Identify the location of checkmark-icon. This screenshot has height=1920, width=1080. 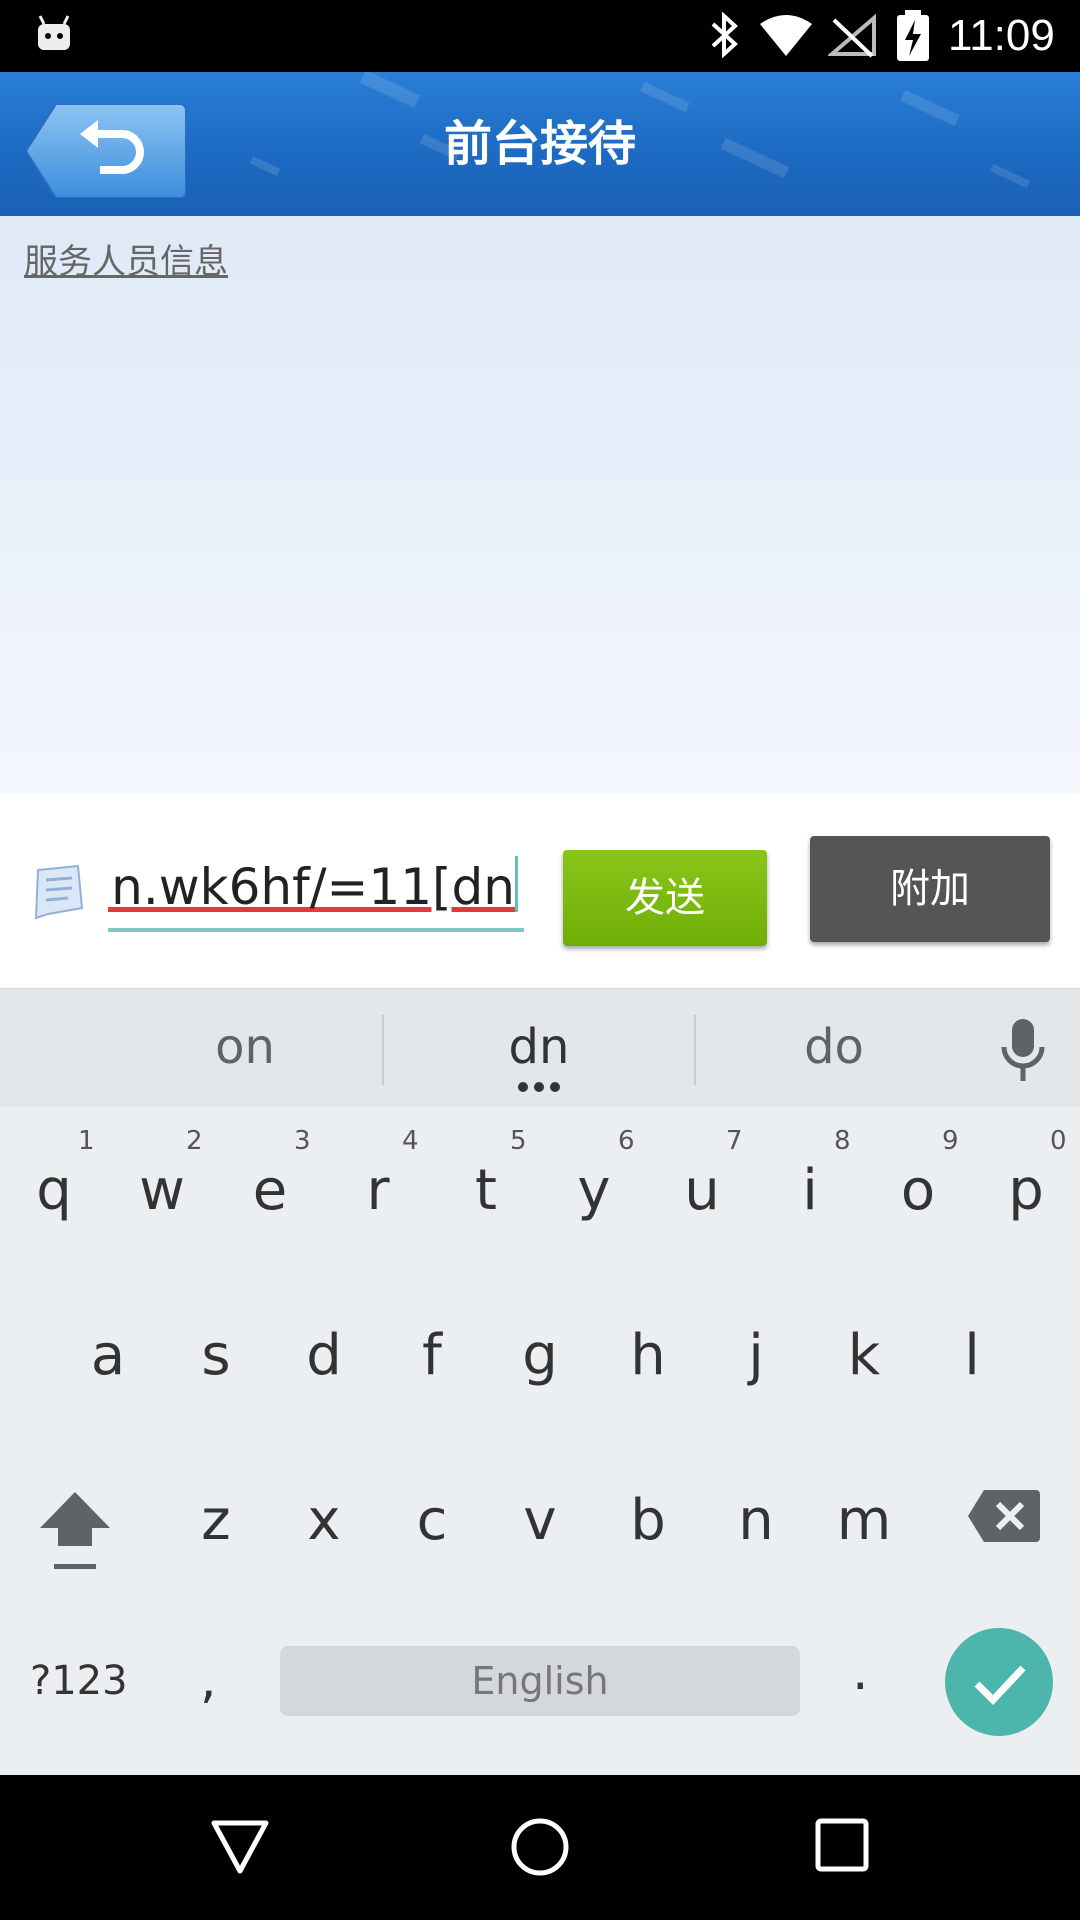
(1000, 1685).